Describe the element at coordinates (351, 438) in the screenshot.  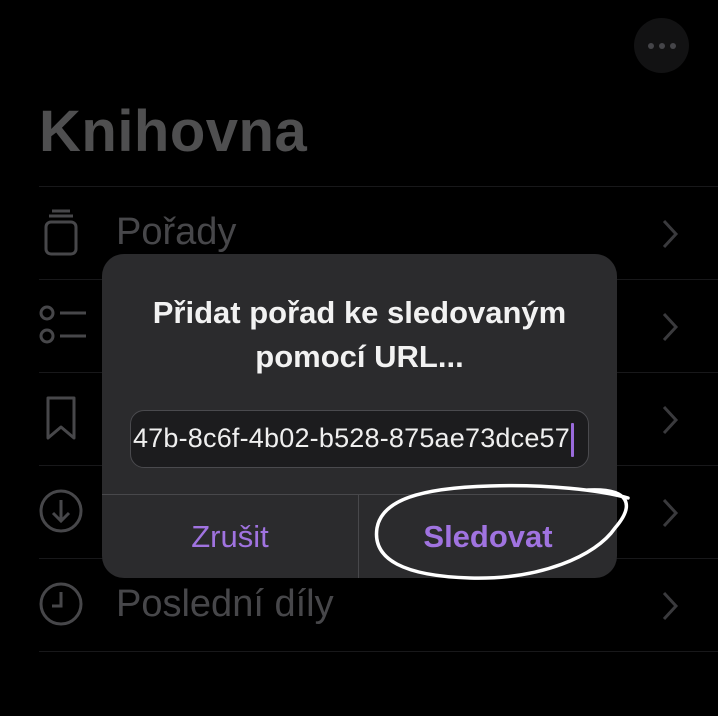
I see `url-input-value: 47b-8c6f-4b02-b528-875ae73dce57` at that location.